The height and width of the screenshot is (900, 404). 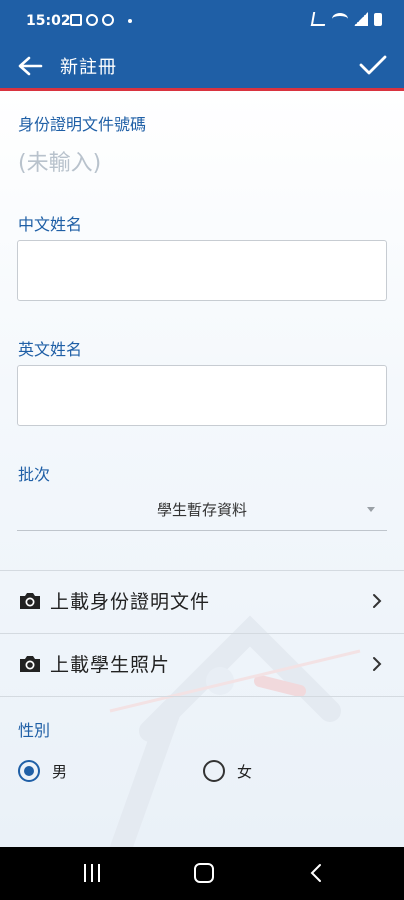 I want to click on gender-option-female: 女, so click(x=227, y=771).